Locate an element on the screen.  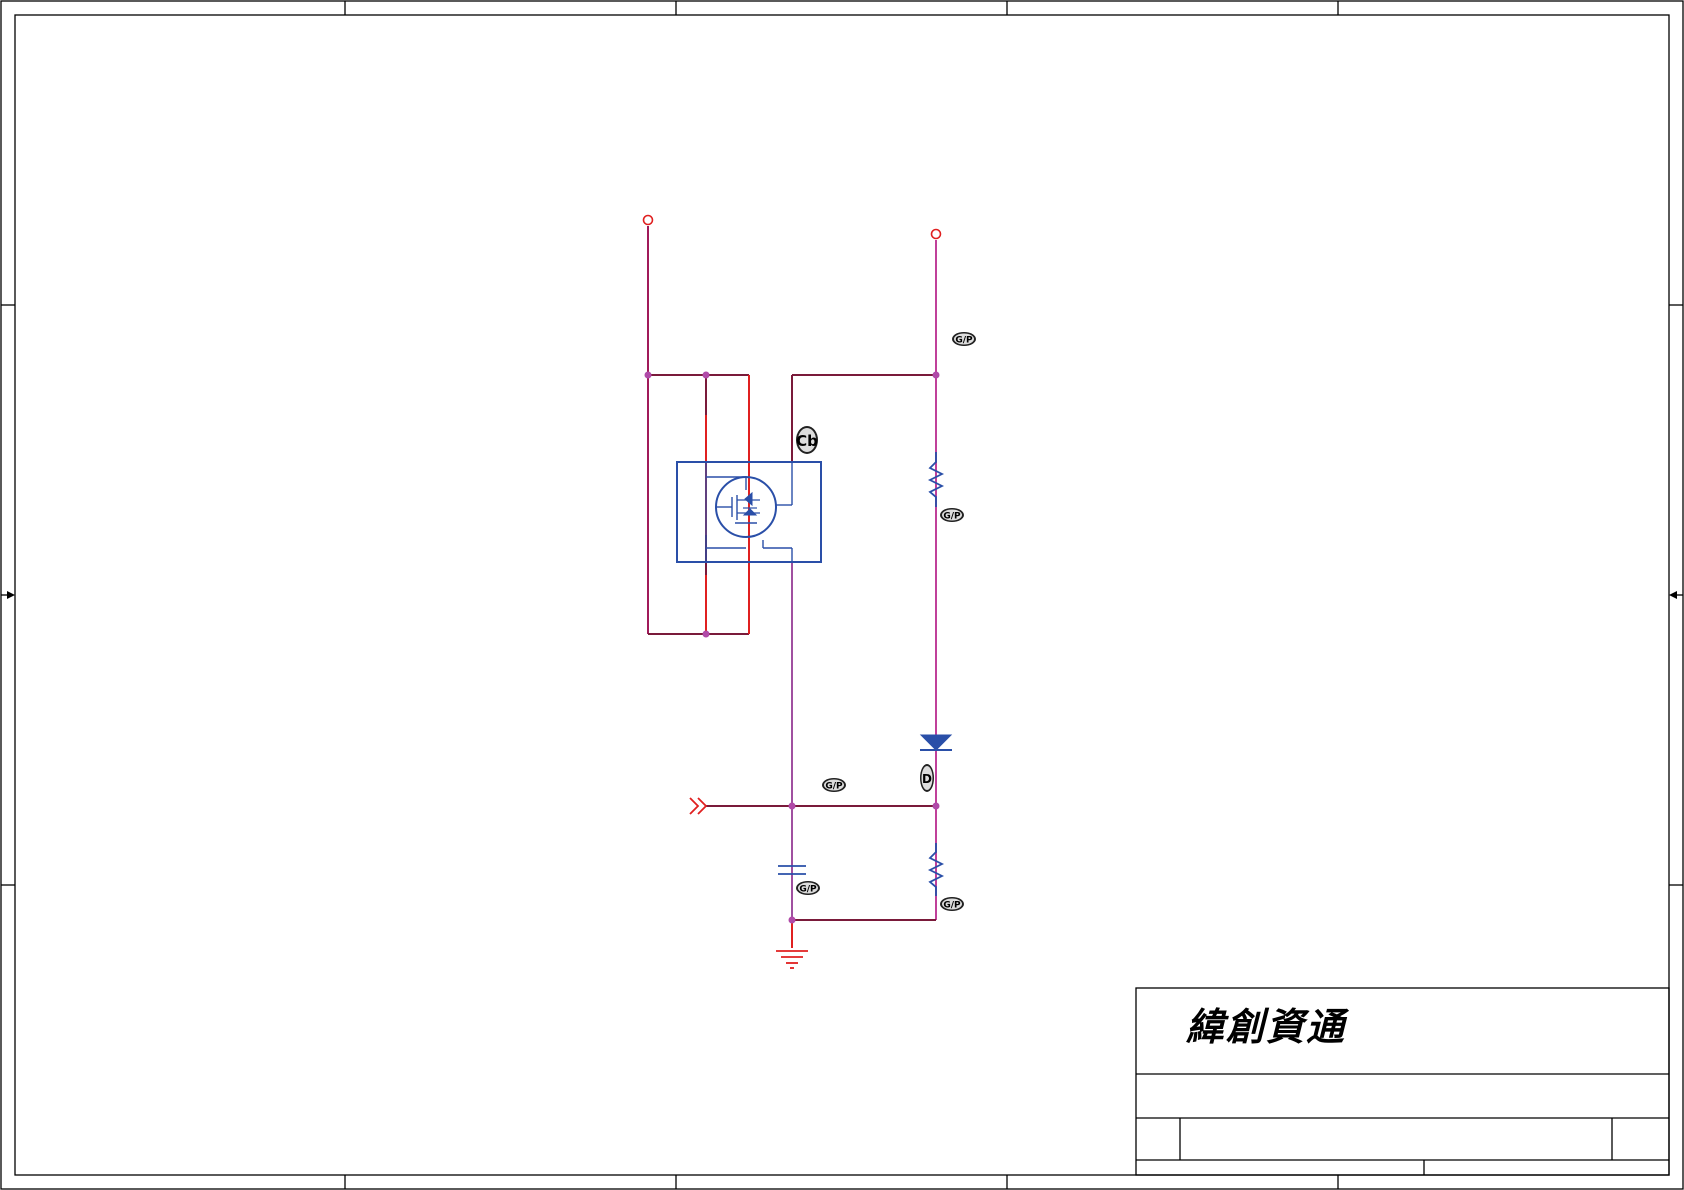
frame-center-arrows is located at coordinates (842, 595).